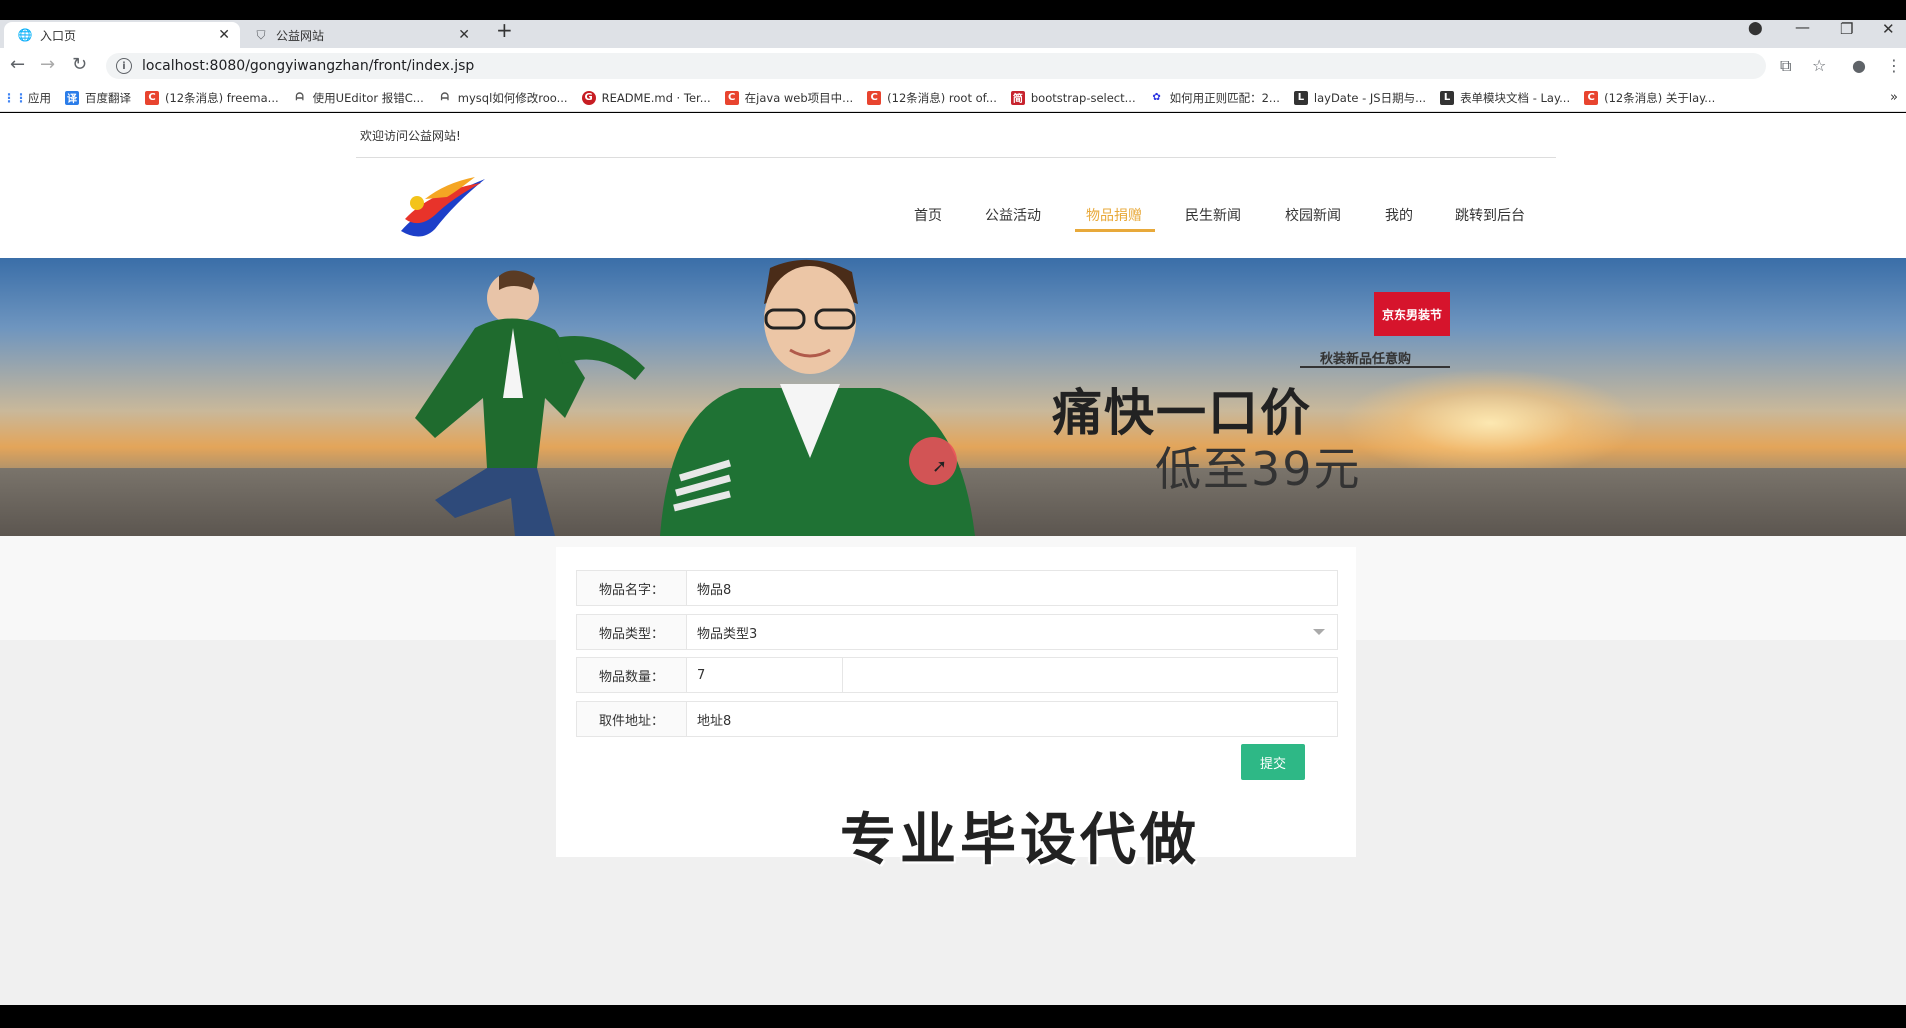 This screenshot has width=1906, height=1028. I want to click on chevron-down-icon, so click(1319, 632).